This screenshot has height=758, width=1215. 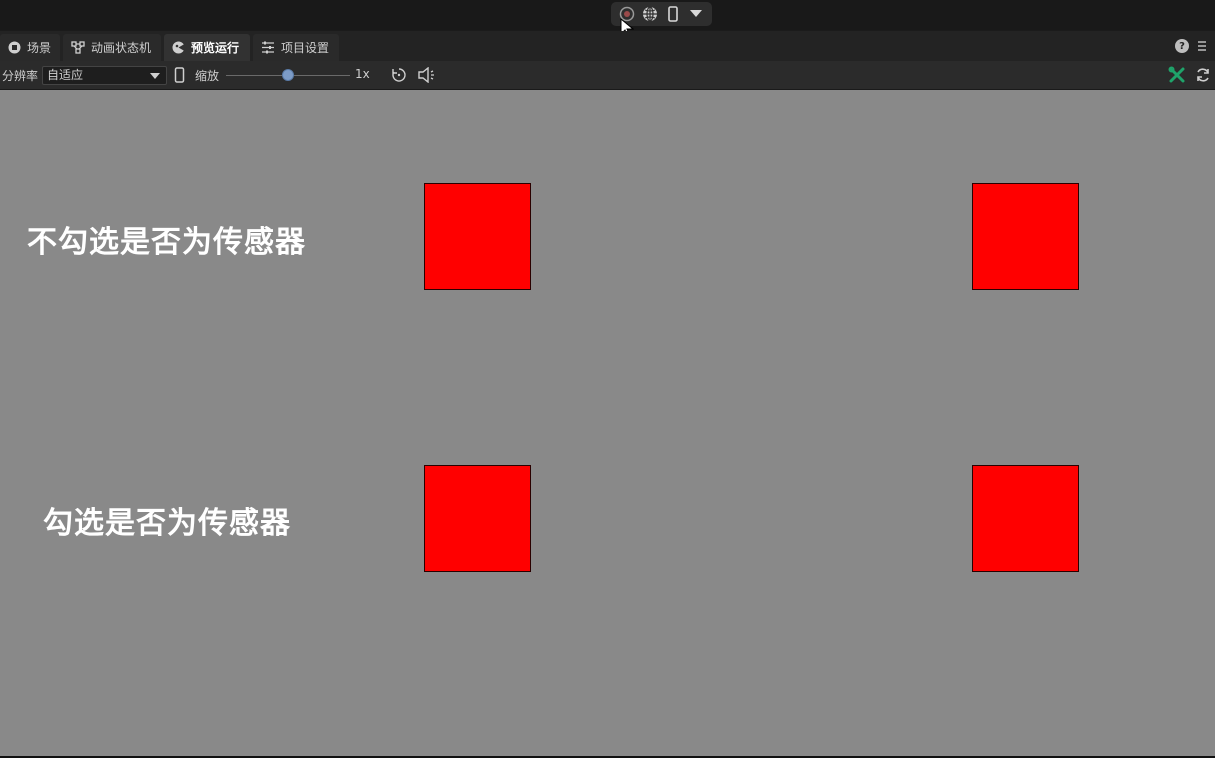 I want to click on tools-icon, so click(x=1177, y=75).